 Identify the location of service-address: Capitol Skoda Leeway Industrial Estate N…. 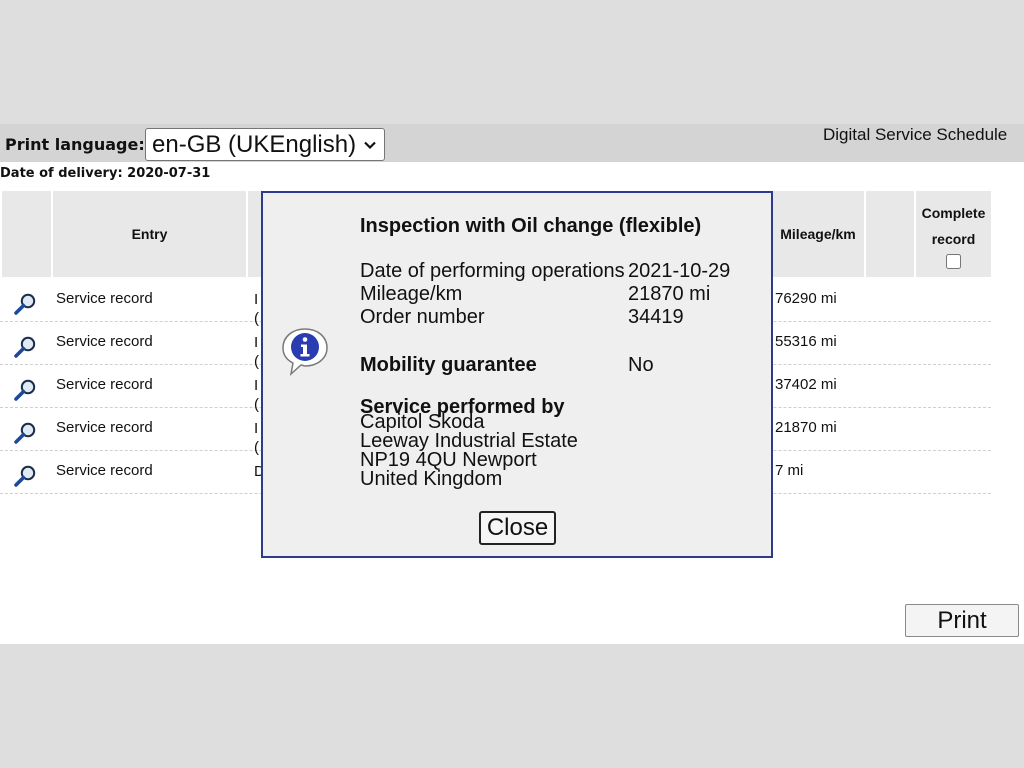
(469, 451).